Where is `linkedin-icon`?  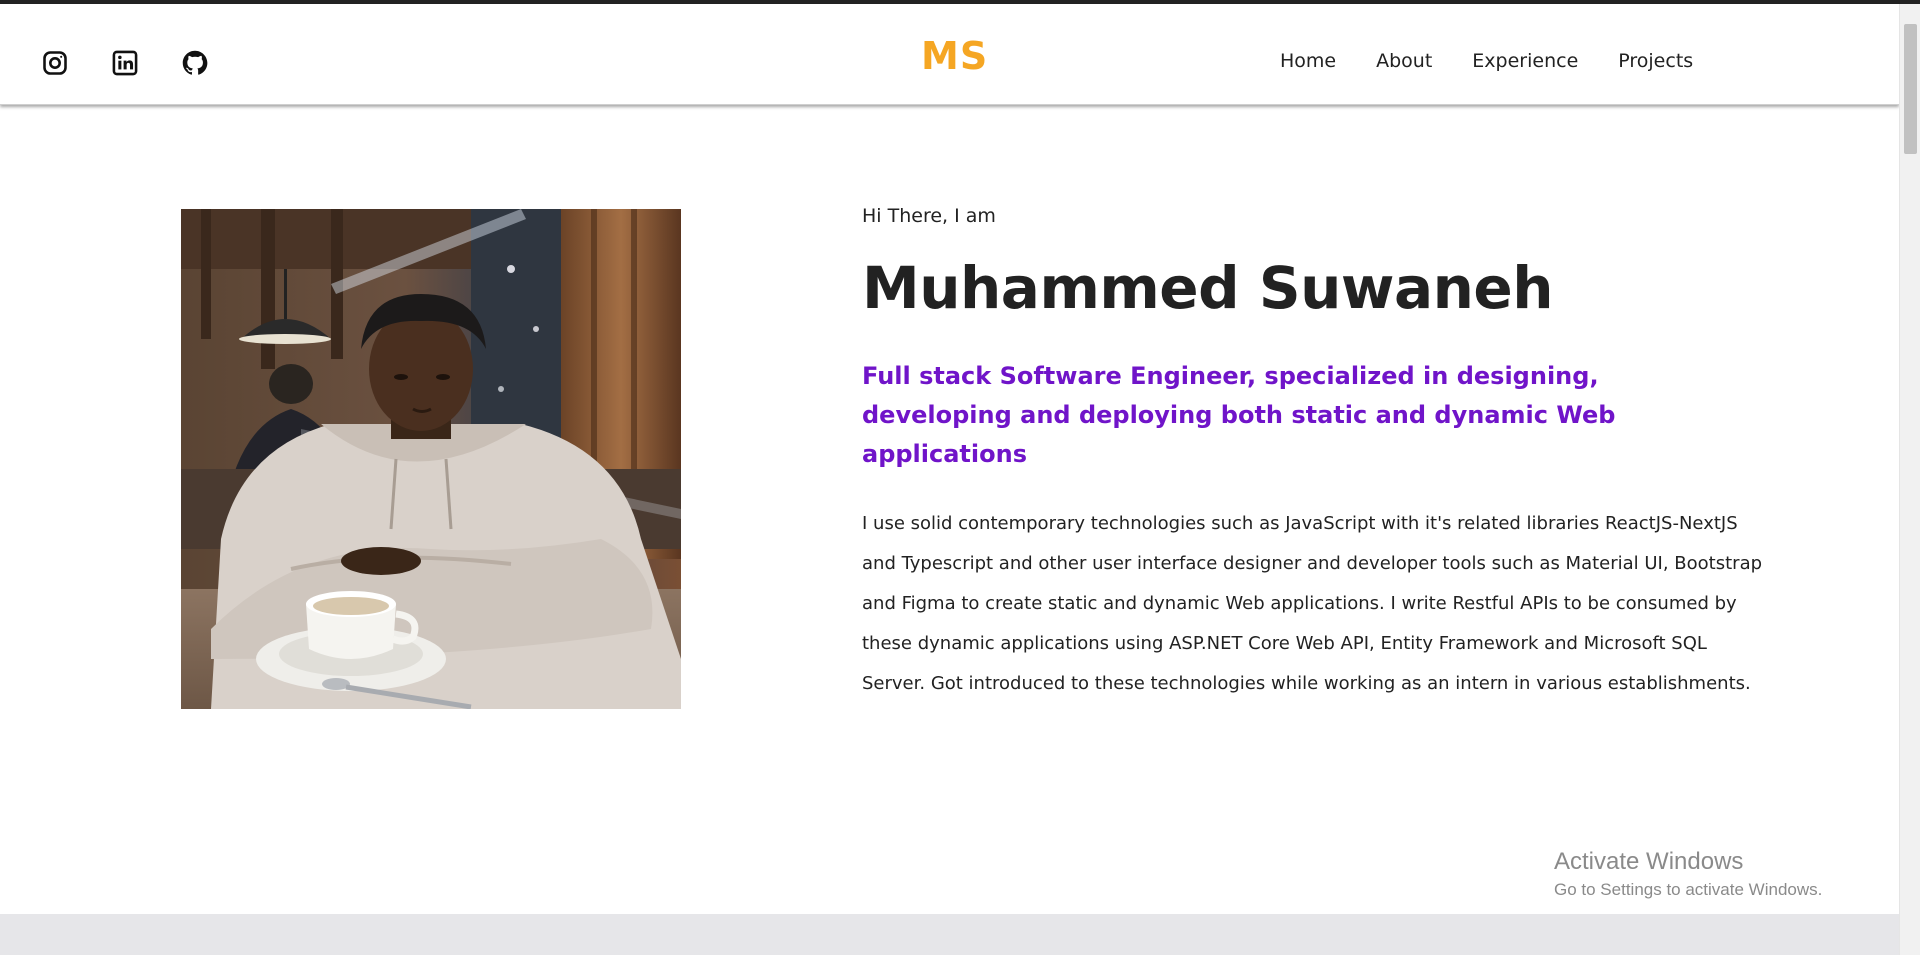 linkedin-icon is located at coordinates (125, 63).